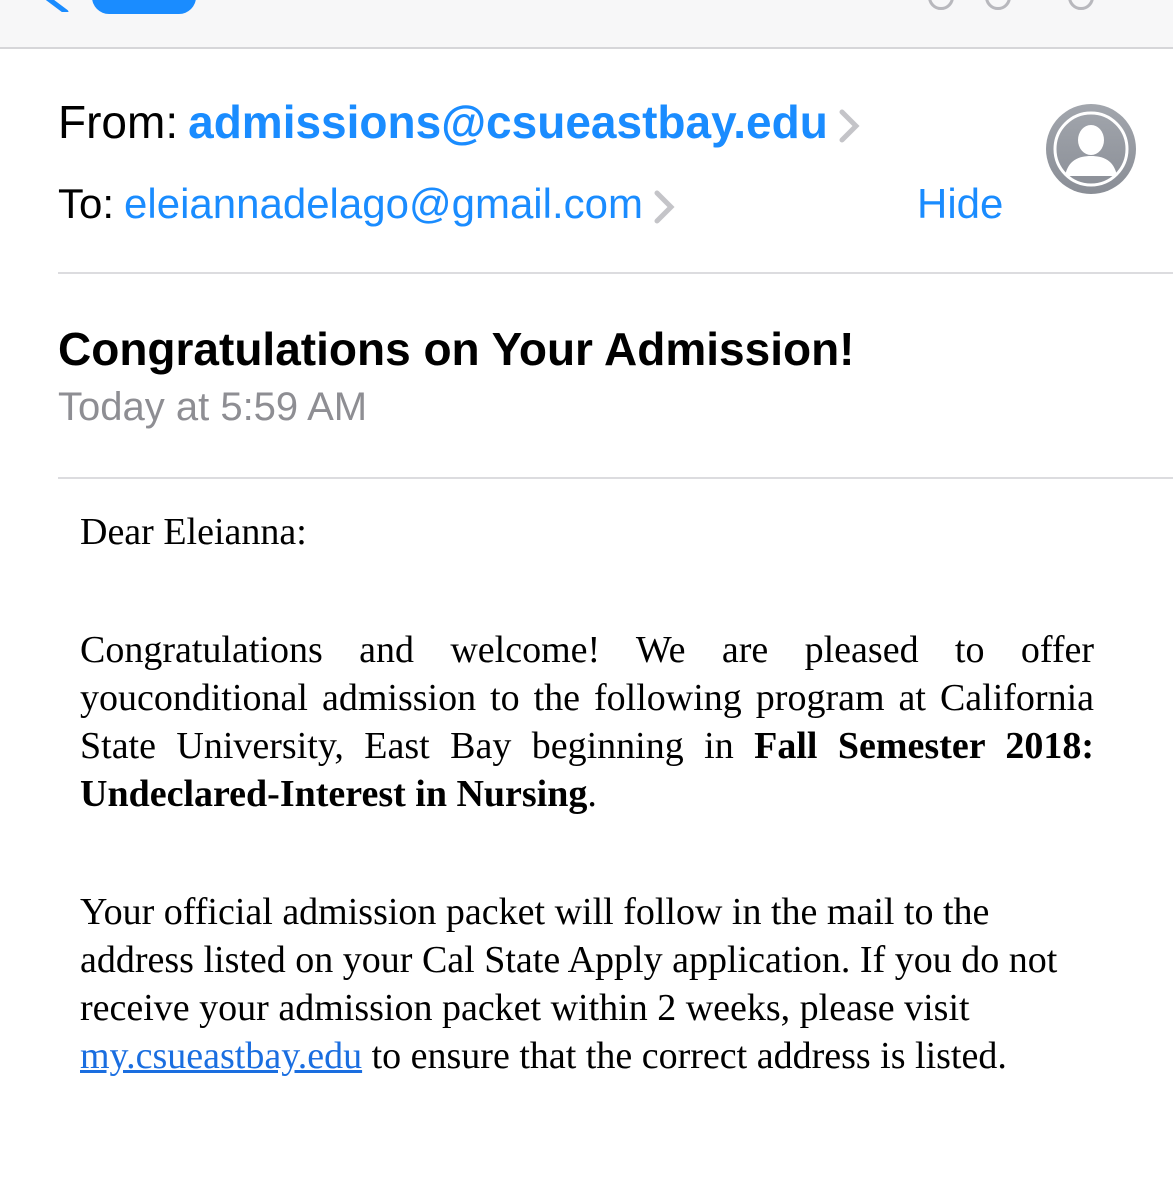 The width and height of the screenshot is (1173, 1200). I want to click on portal-link: my.csueastbay.edu, so click(221, 1056).